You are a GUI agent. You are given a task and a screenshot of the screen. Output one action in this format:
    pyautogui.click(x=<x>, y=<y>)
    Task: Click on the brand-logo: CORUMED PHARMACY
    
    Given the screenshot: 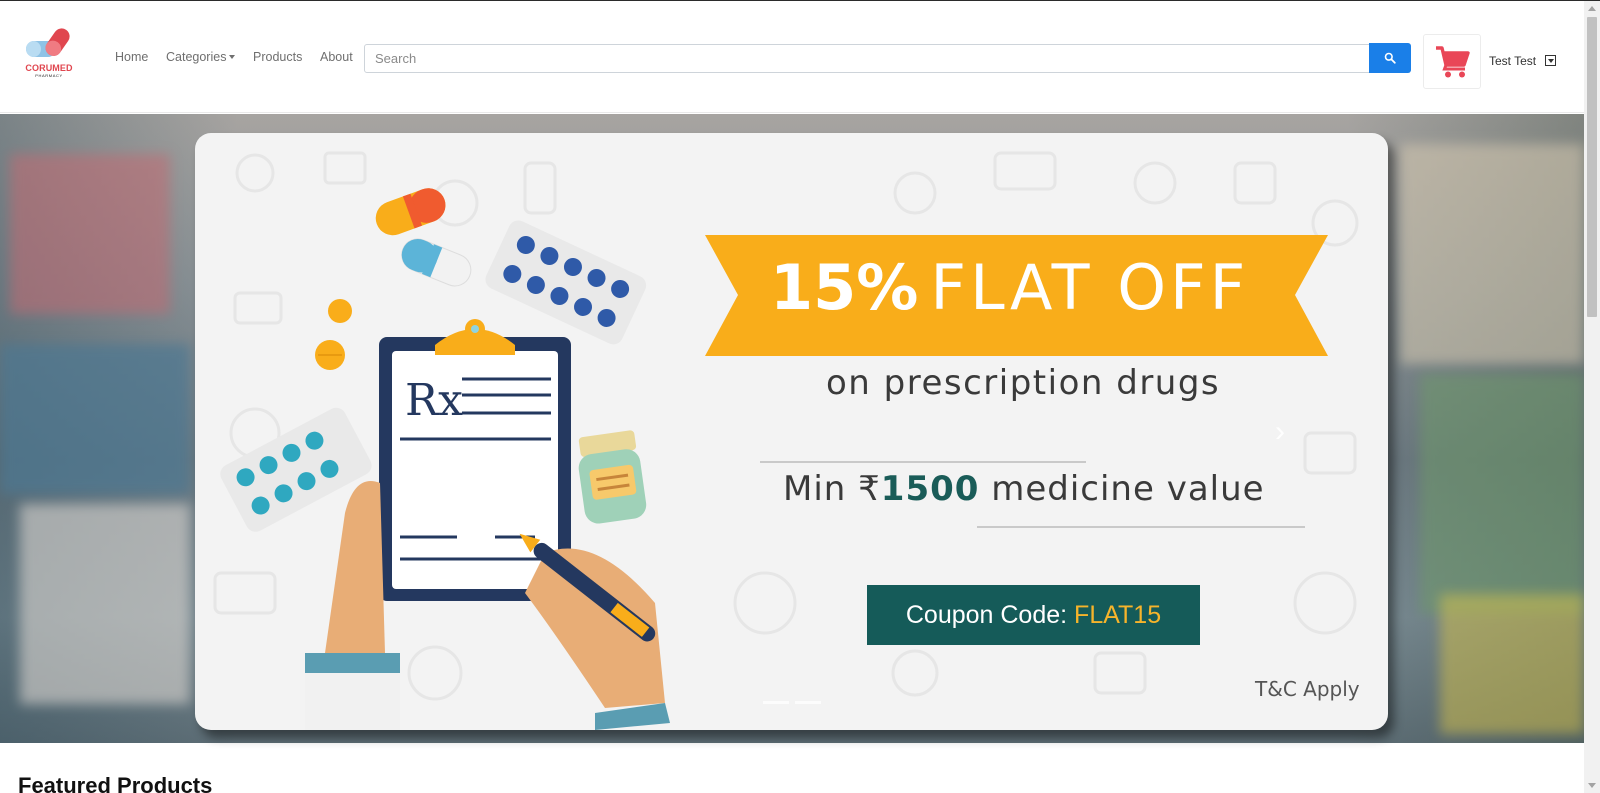 What is the action you would take?
    pyautogui.click(x=49, y=53)
    